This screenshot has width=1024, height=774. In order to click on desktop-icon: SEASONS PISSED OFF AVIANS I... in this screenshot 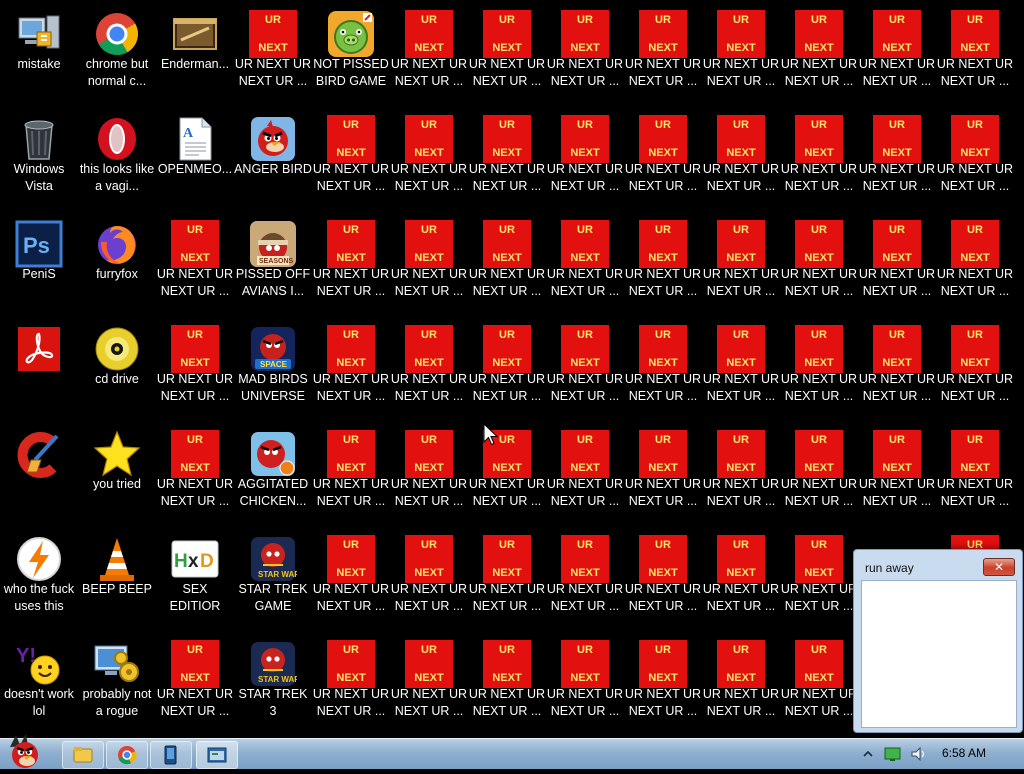, I will do `click(273, 266)`.